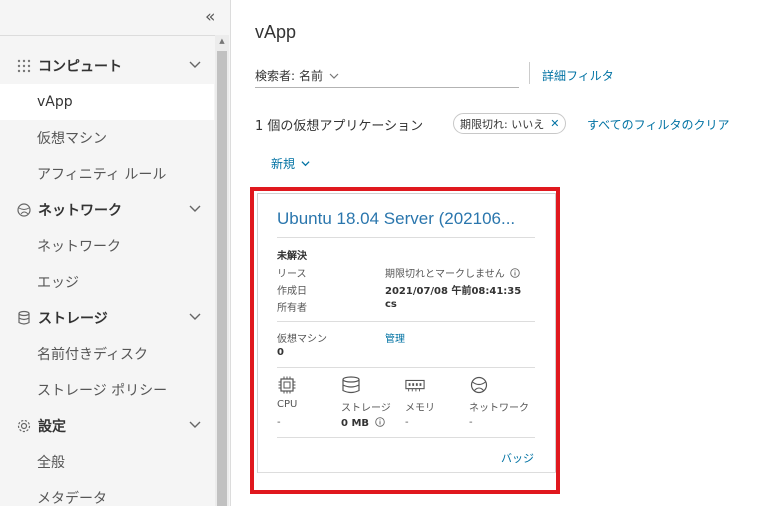  I want to click on filter-chip: 期限切れ: いいえ ✕, so click(510, 123).